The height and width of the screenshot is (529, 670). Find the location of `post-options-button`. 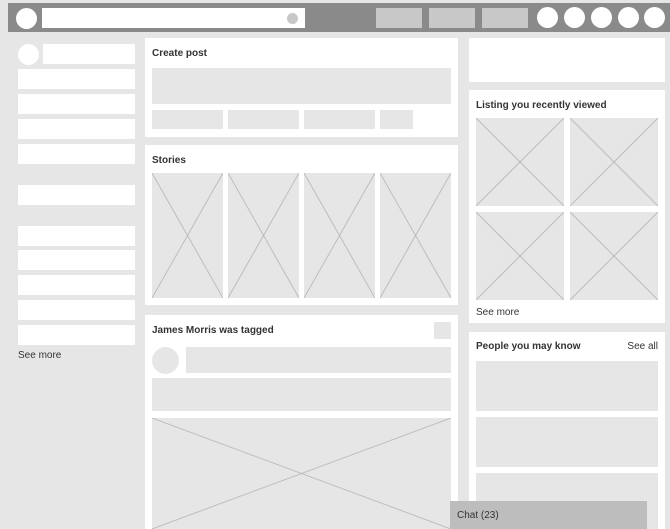

post-options-button is located at coordinates (442, 330).